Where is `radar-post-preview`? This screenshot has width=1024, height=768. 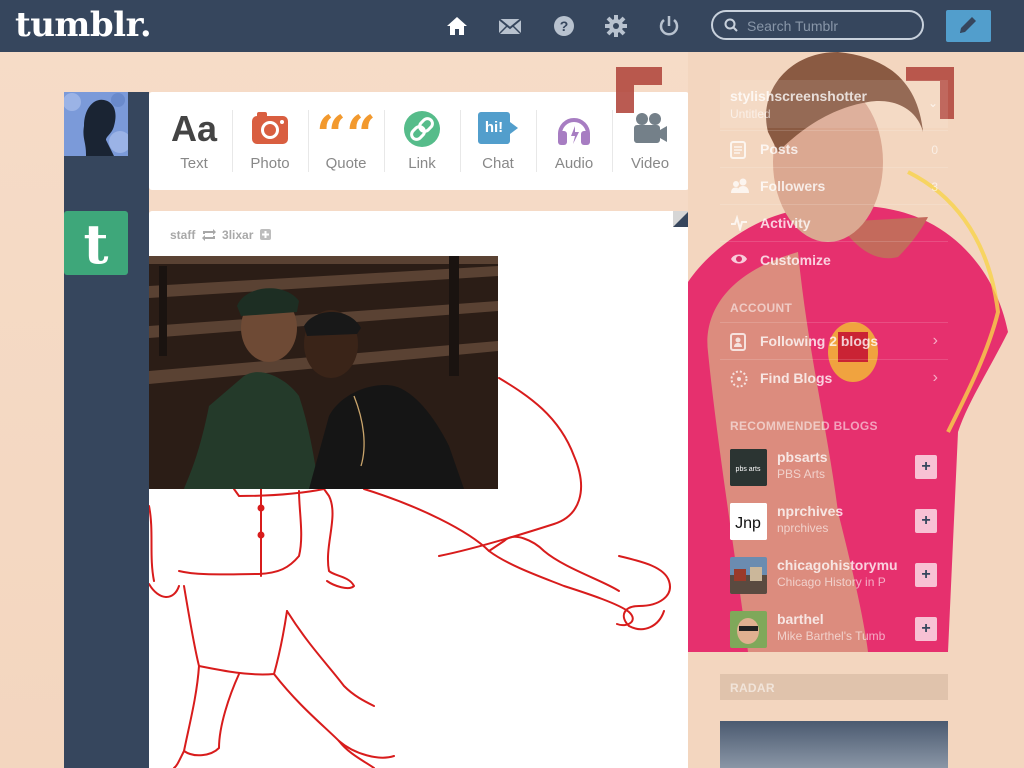
radar-post-preview is located at coordinates (834, 744).